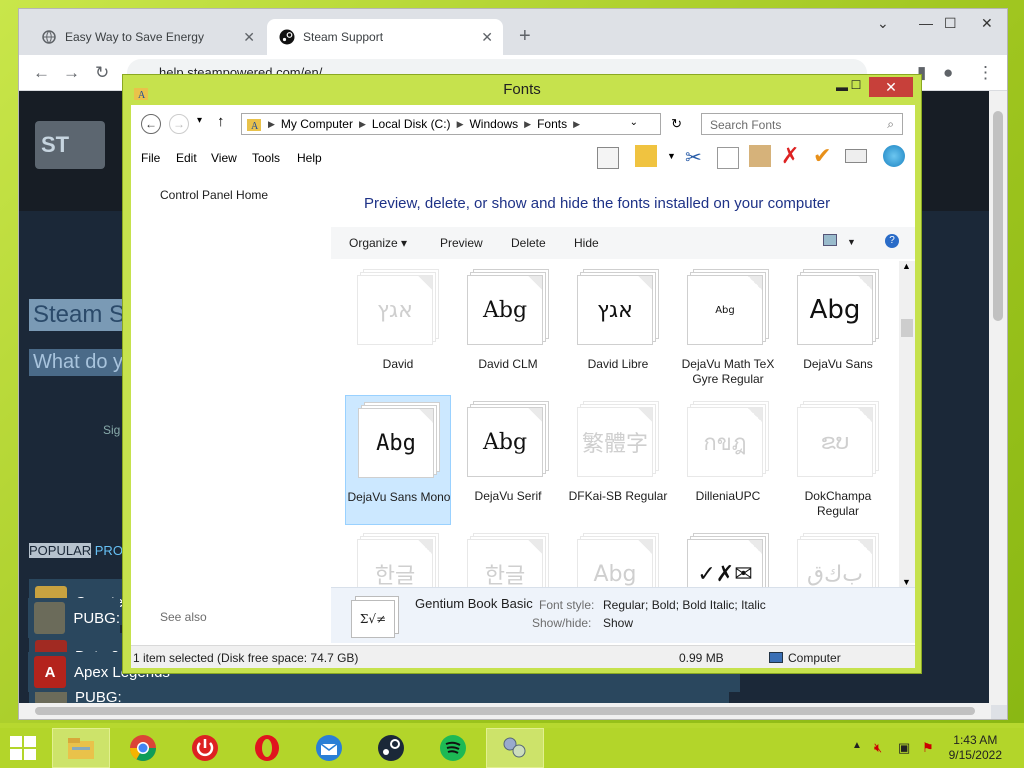 The width and height of the screenshot is (1024, 768). What do you see at coordinates (618, 557) in the screenshot?
I see `font-item: Abg` at bounding box center [618, 557].